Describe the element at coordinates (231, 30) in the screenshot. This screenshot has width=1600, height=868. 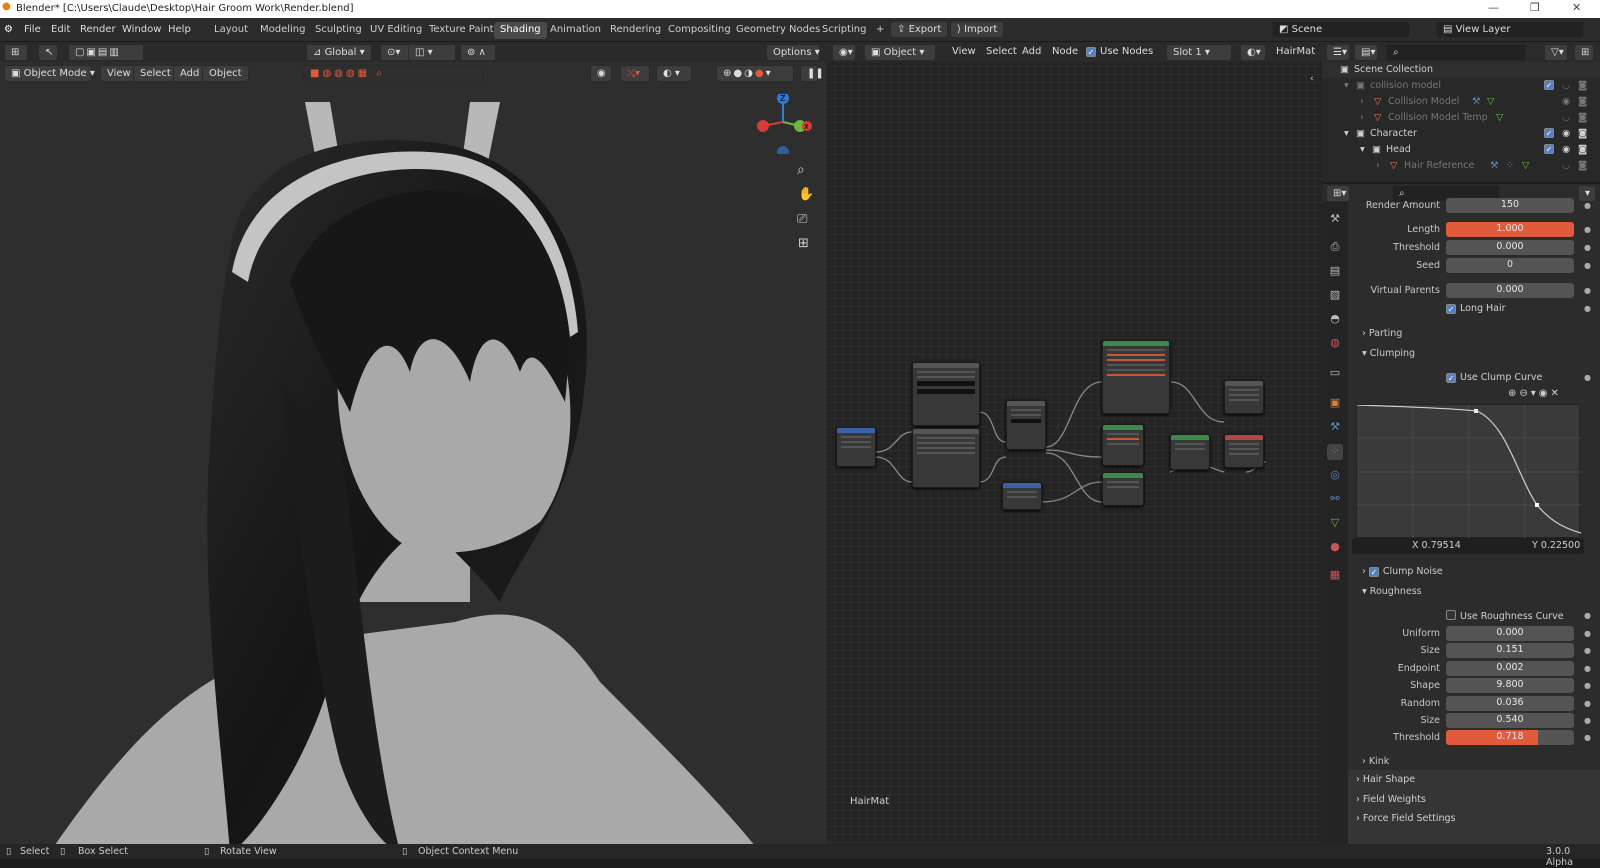
I see `tab-layout: Layout` at that location.